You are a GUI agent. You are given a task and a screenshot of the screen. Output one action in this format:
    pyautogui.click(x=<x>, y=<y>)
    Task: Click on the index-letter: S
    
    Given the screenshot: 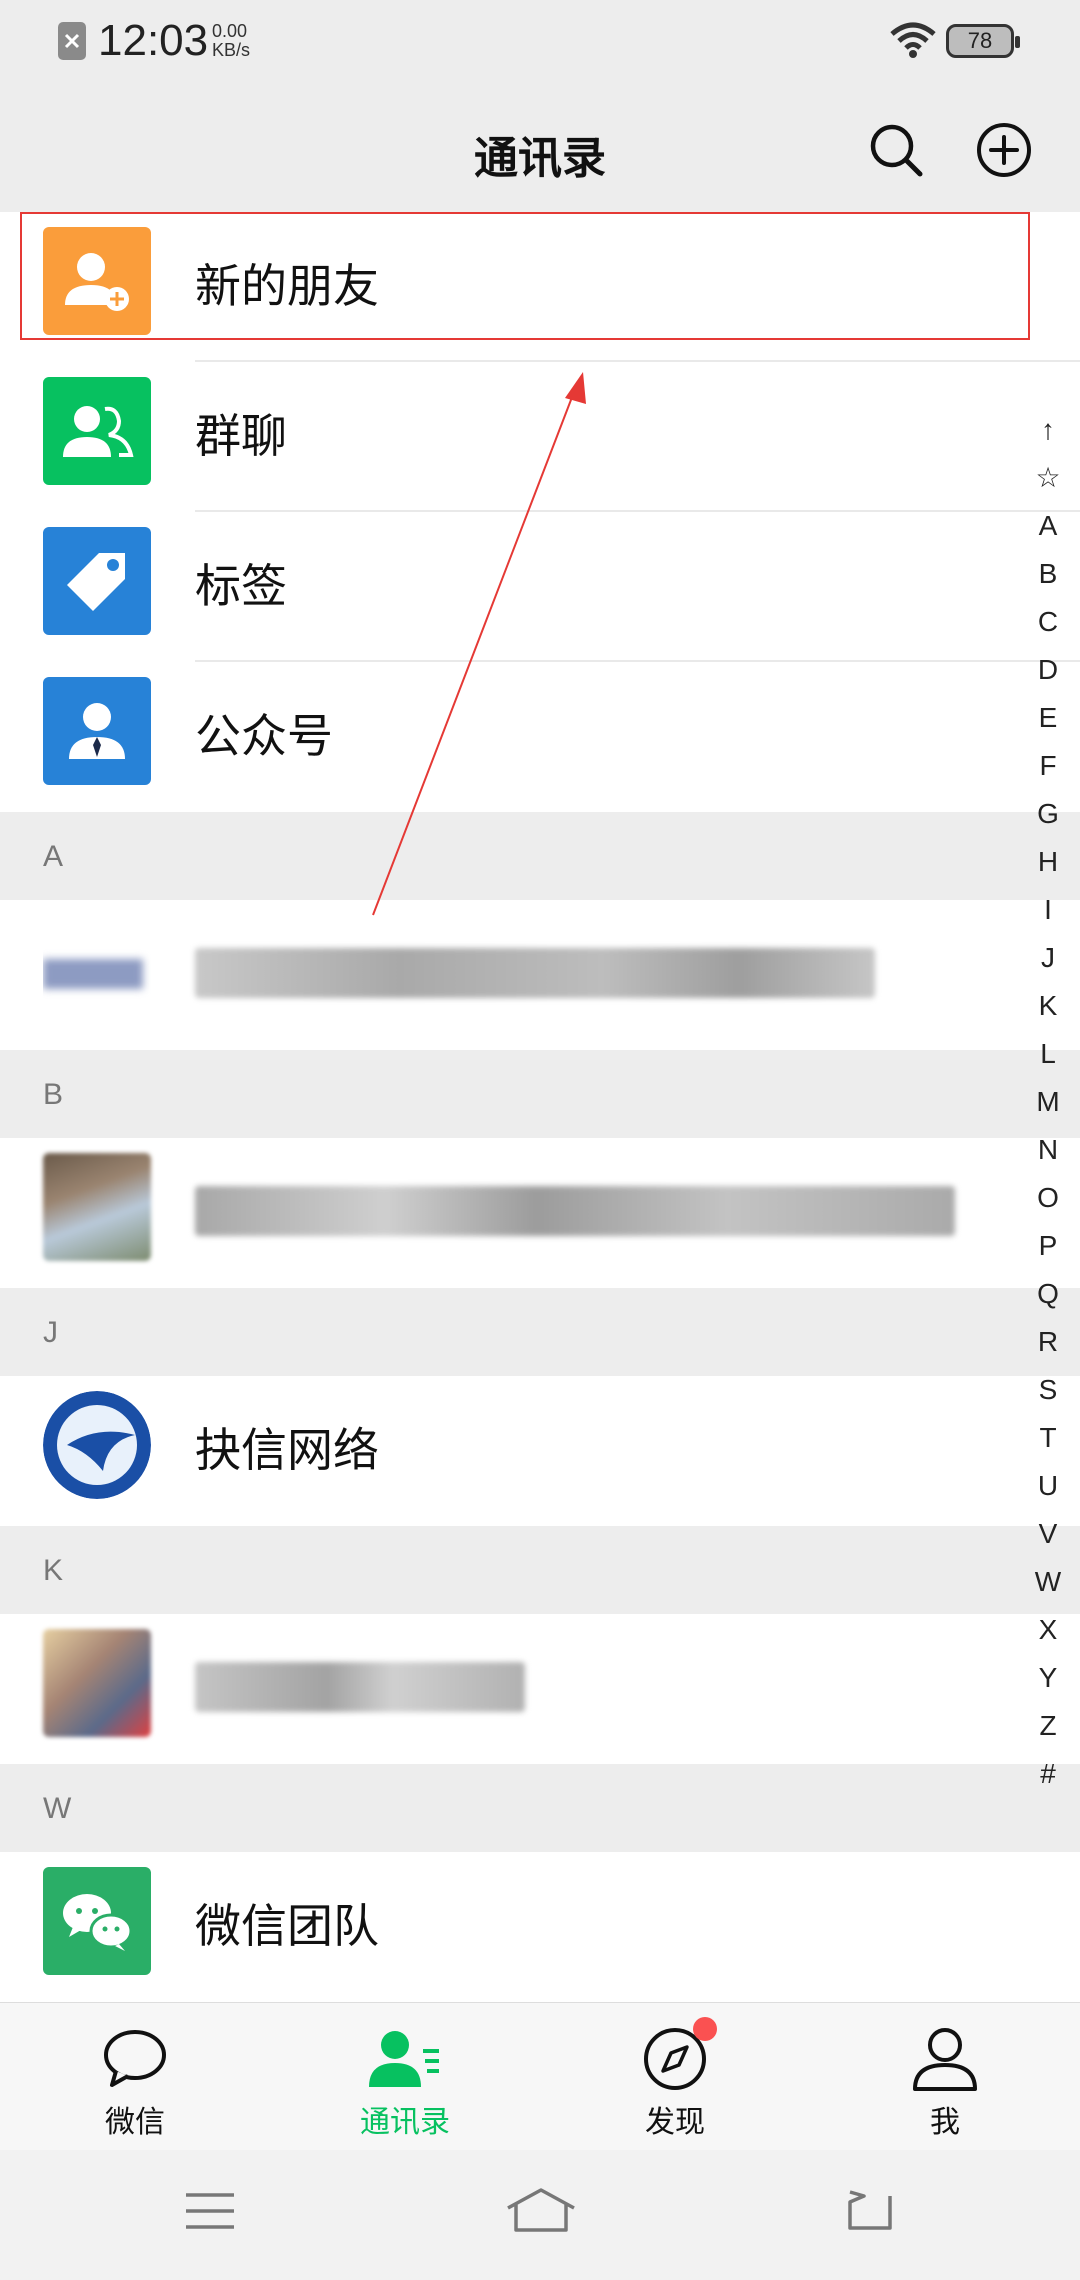 What is the action you would take?
    pyautogui.click(x=1048, y=1390)
    